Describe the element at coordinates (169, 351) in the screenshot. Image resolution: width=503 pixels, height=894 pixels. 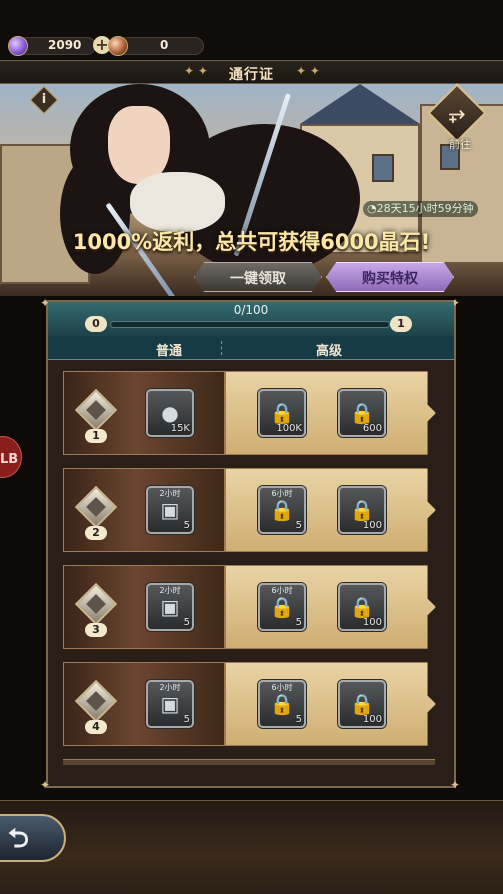
I see `free-column-label: 普通` at that location.